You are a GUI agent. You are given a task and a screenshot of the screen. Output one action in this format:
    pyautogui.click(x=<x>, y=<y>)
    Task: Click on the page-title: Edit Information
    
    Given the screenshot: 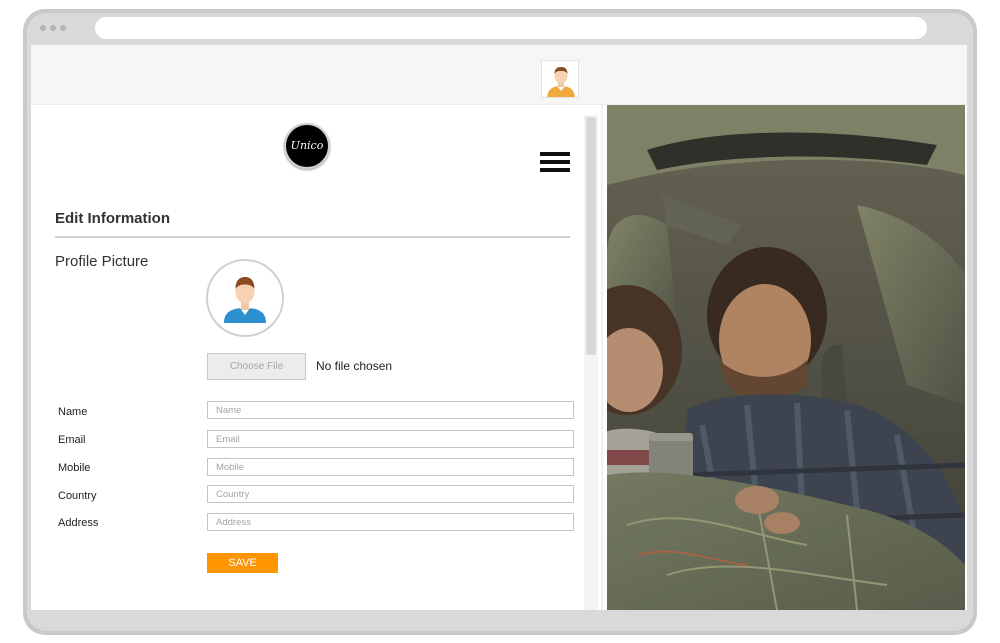 What is the action you would take?
    pyautogui.click(x=112, y=218)
    